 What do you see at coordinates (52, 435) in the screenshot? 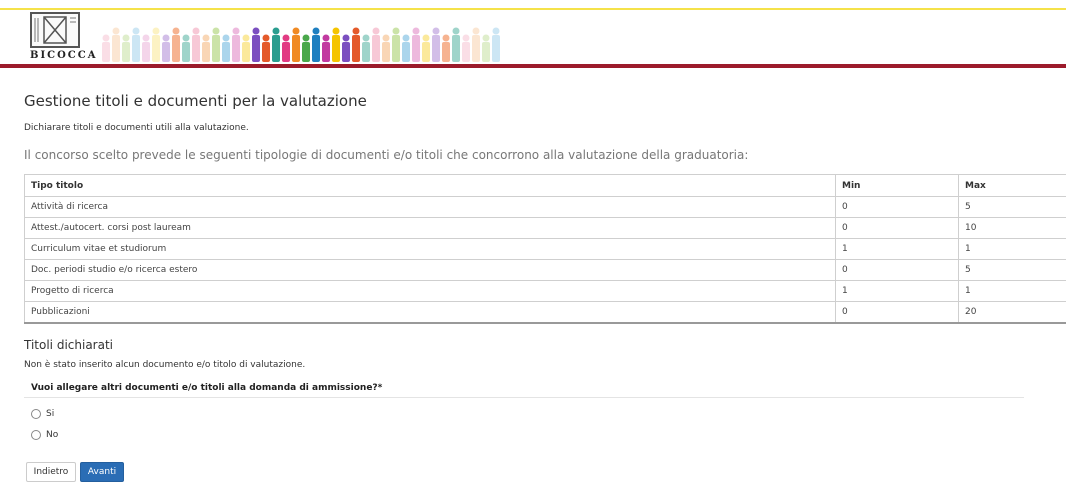
I see `radio-label-no: No` at bounding box center [52, 435].